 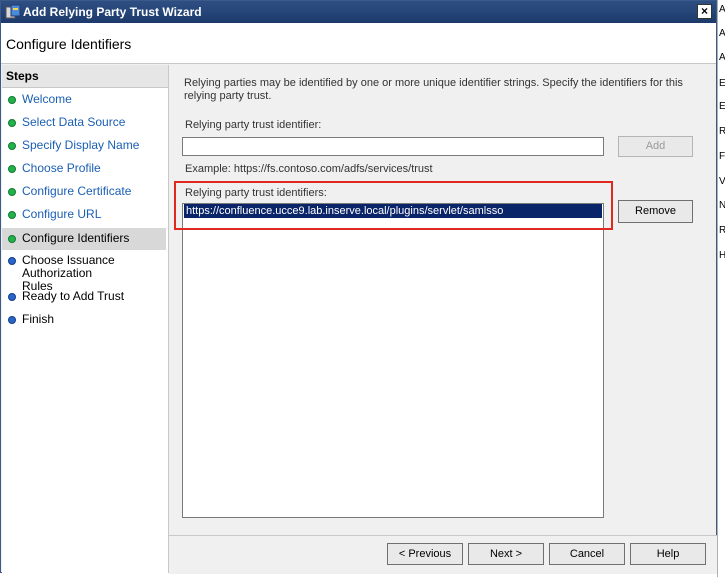 What do you see at coordinates (73, 296) in the screenshot?
I see `step-label: Ready to Add Trust` at bounding box center [73, 296].